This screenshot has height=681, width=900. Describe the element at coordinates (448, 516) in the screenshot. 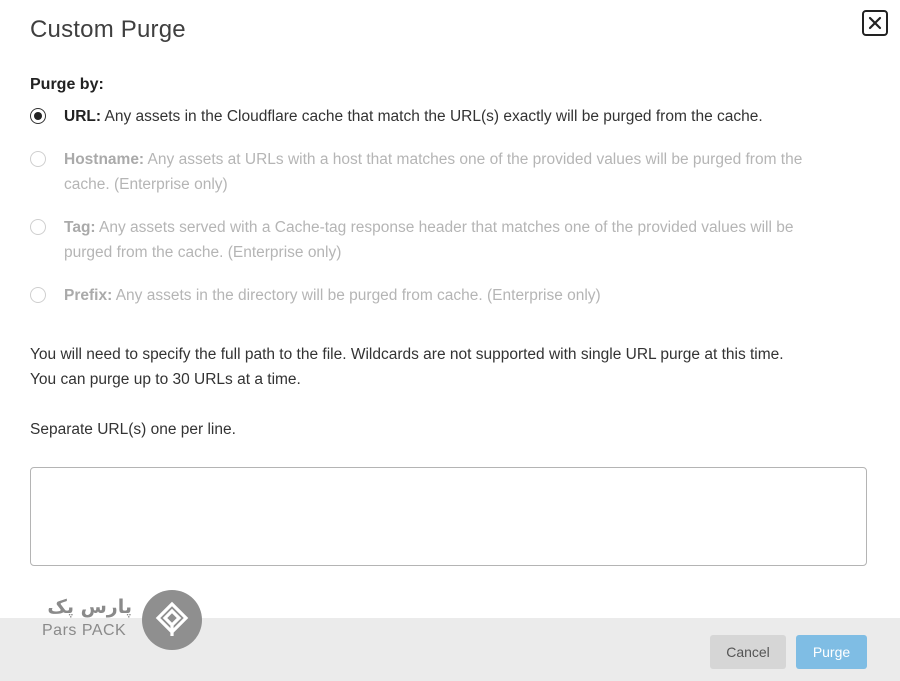

I see `url-list-input` at that location.